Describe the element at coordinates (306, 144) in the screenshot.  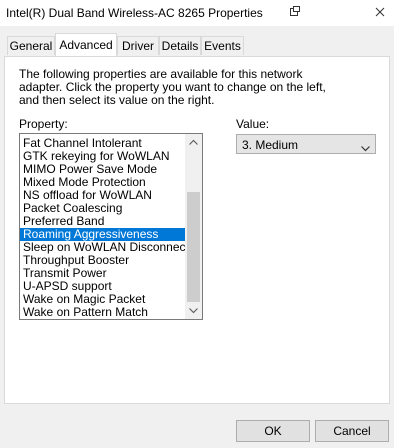
I see `value-dropdown: 3. Medium` at that location.